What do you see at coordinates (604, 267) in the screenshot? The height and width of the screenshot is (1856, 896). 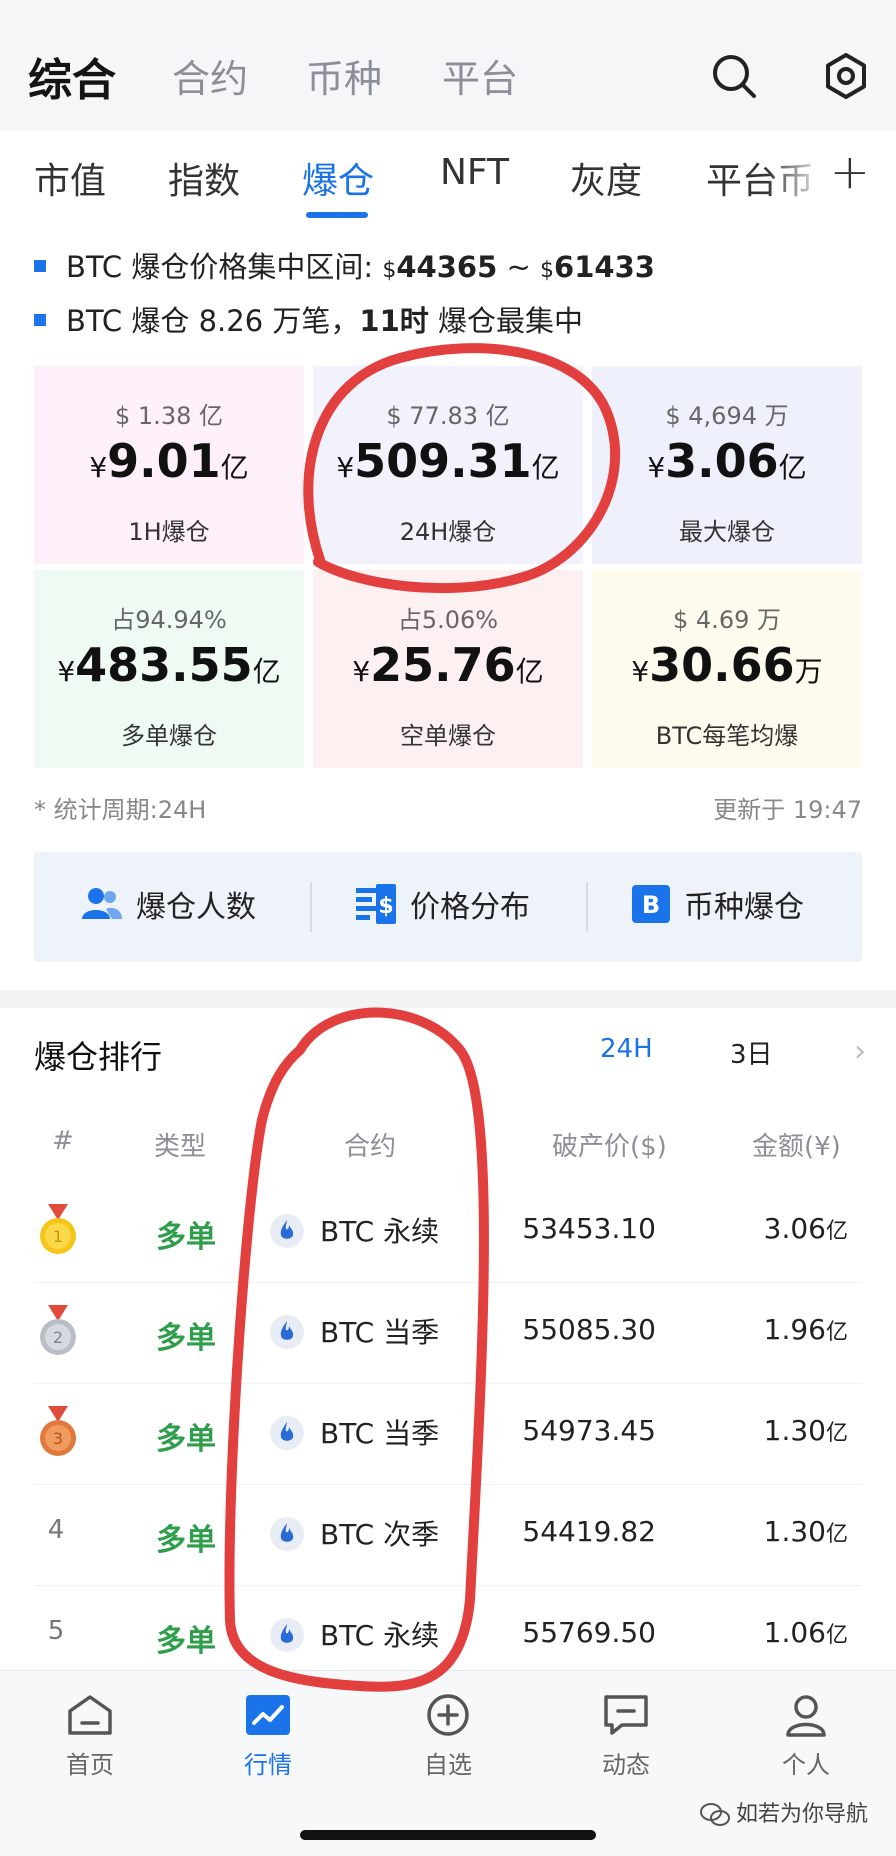 I see `price-range-high: 61433` at bounding box center [604, 267].